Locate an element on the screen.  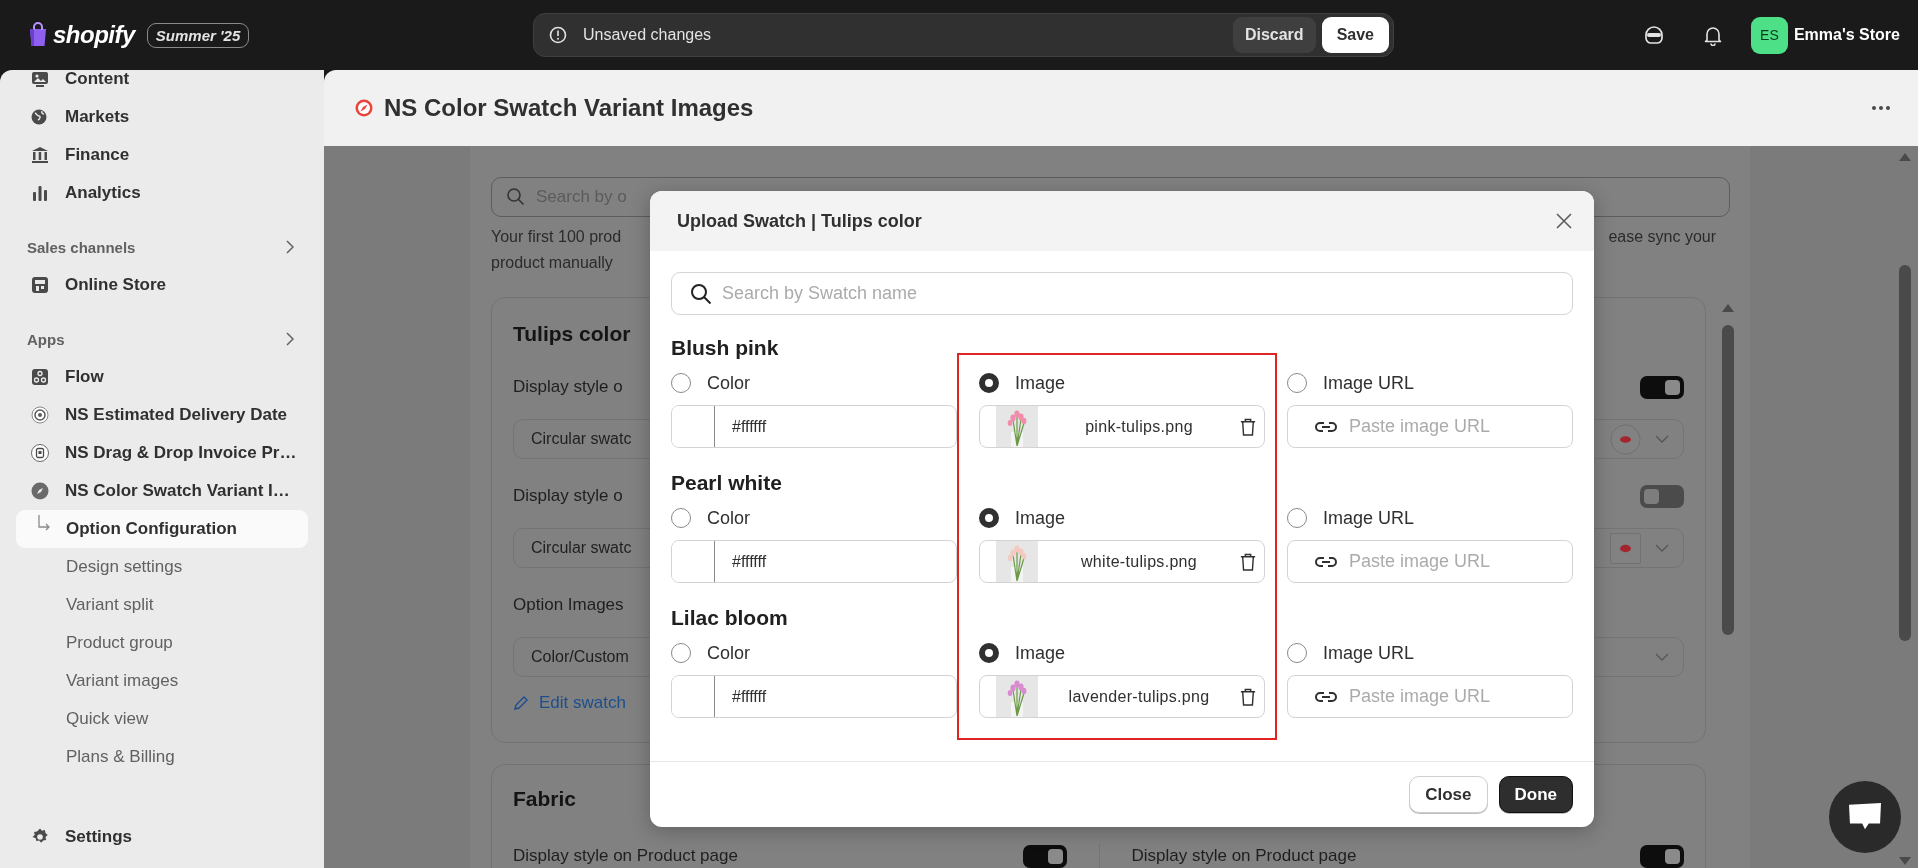
swatch-name: Pearl white is located at coordinates (726, 483).